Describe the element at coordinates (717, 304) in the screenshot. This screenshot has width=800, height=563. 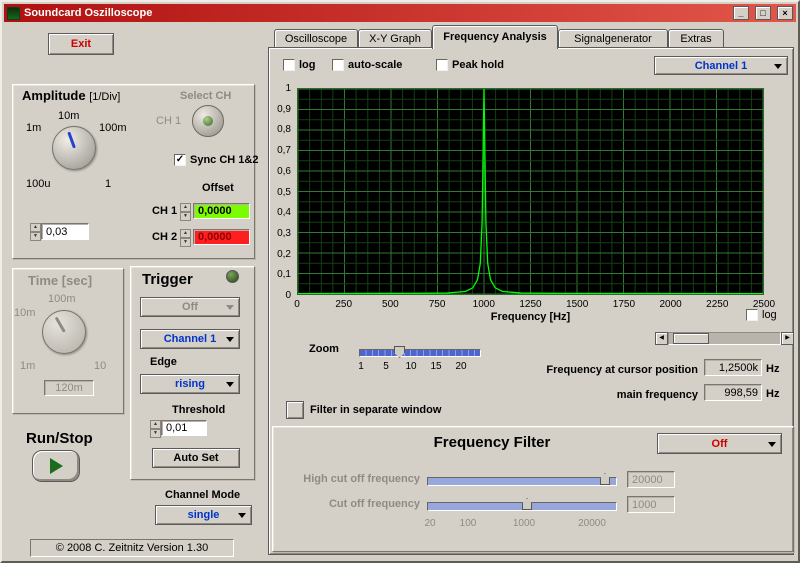
I see `x-axis-tick: 2250` at that location.